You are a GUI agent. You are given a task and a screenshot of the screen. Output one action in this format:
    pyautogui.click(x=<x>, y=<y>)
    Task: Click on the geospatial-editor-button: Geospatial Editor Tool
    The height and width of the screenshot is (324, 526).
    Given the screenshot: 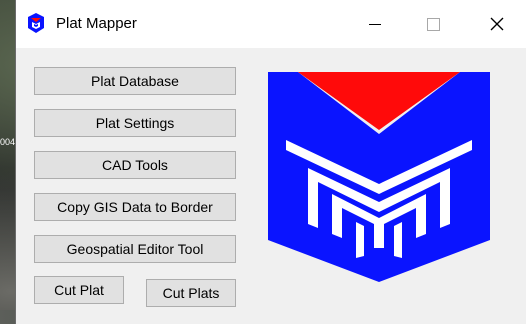 What is the action you would take?
    pyautogui.click(x=135, y=249)
    